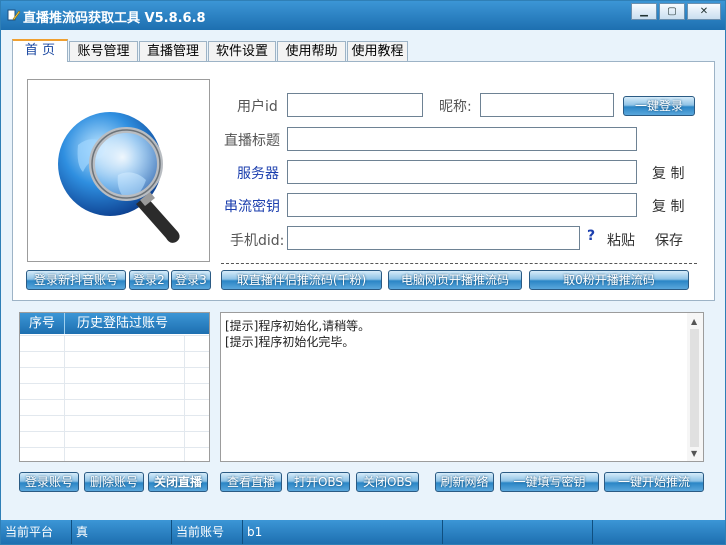 The height and width of the screenshot is (545, 726). Describe the element at coordinates (114, 398) in the screenshot. I see `table-body` at that location.